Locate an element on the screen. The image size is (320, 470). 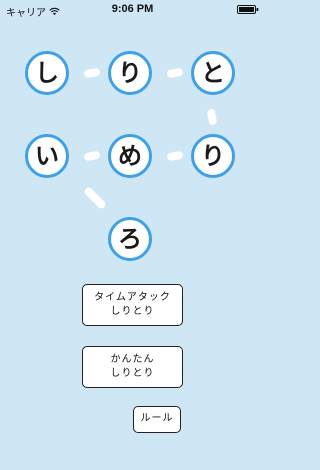
time-attack-label-line1: タイムアタック is located at coordinates (132, 297).